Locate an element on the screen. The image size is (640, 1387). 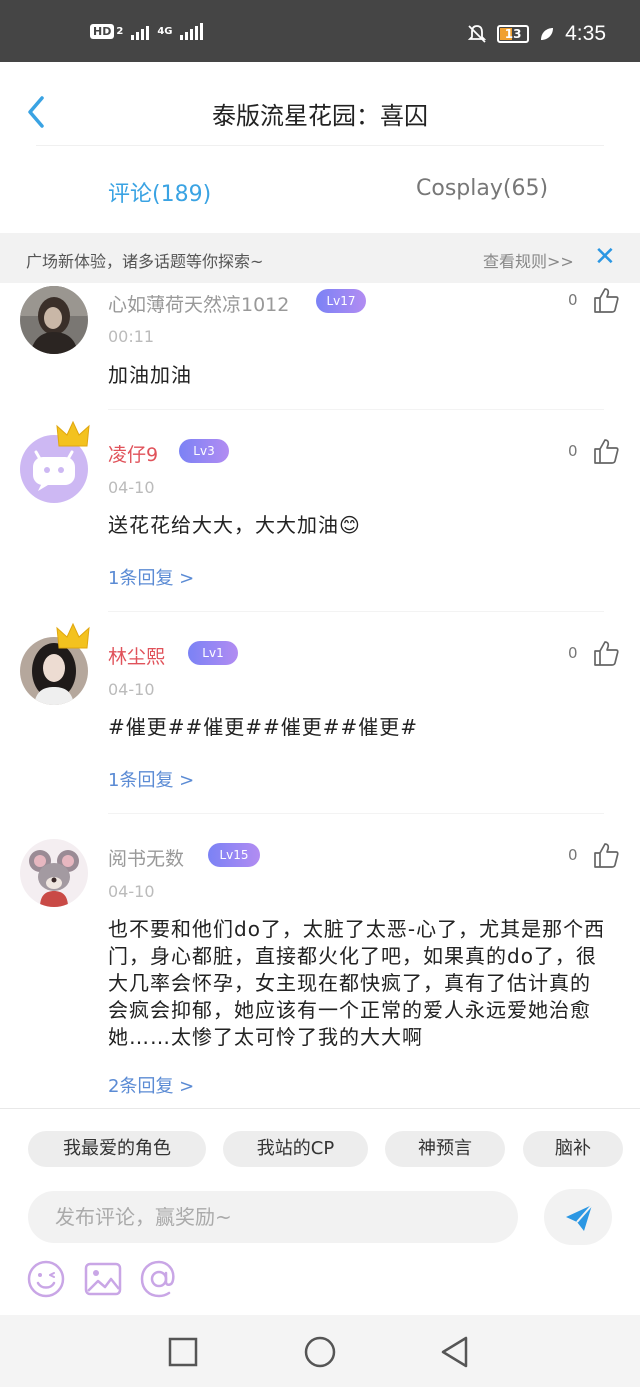
comment-item: 林尘熙 Lv1 0 04-10 #催更##催更##催更##催更# 1条回复 > is located at coordinates (320, 713).